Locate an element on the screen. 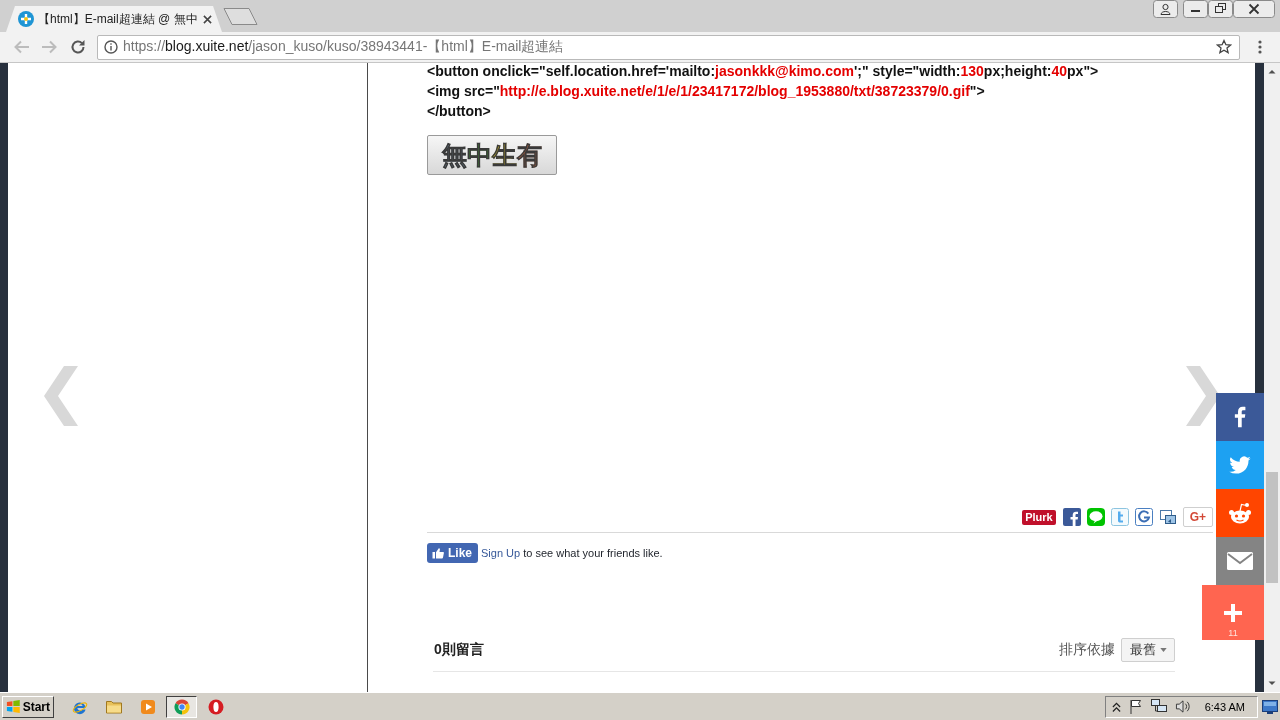  like-prompt-text: Sign Up to see what your friends like. is located at coordinates (572, 553).